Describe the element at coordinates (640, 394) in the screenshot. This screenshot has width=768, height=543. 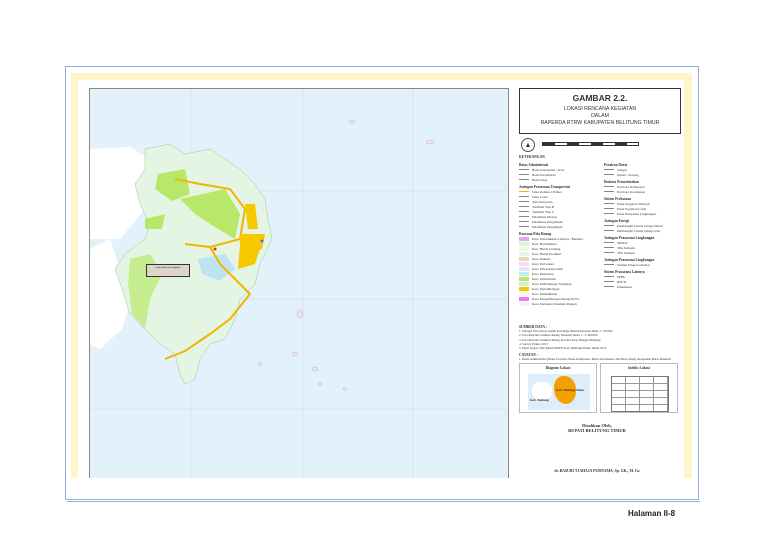
I see `index-grid` at that location.